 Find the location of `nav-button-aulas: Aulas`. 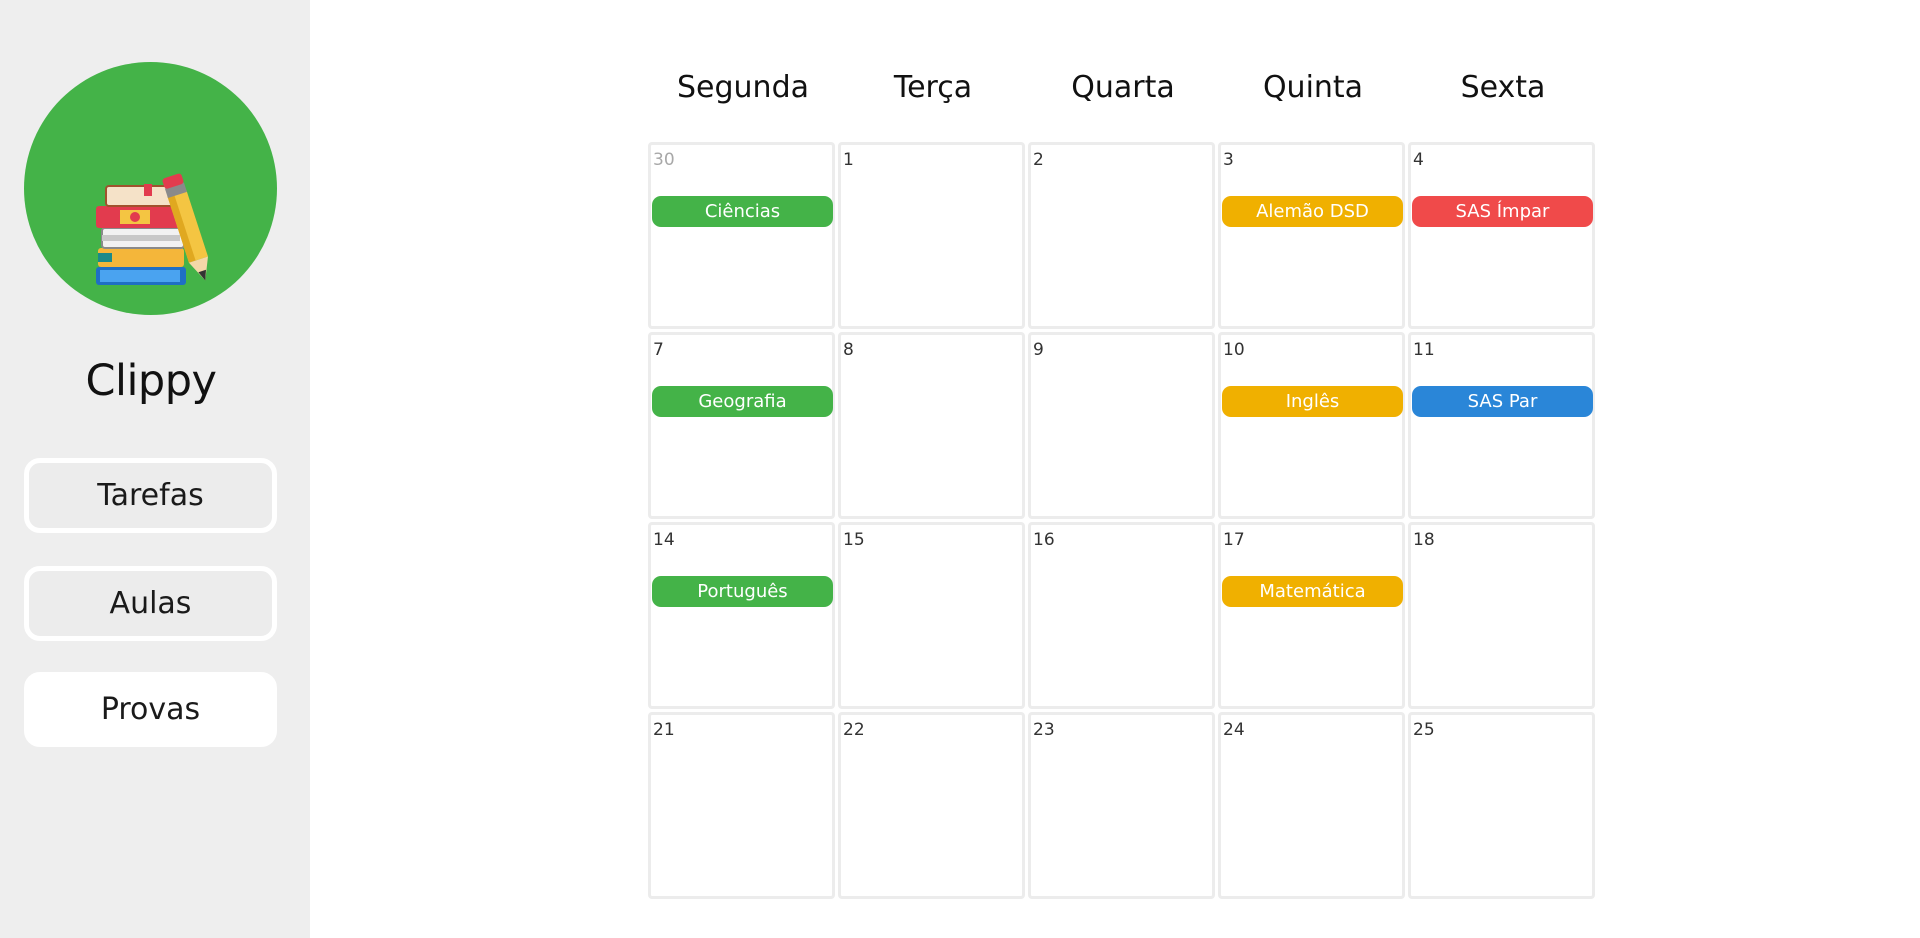

nav-button-aulas: Aulas is located at coordinates (150, 603).